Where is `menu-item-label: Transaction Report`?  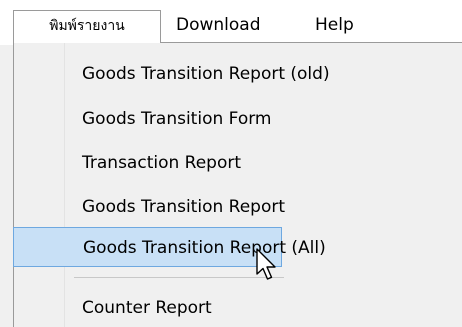 menu-item-label: Transaction Report is located at coordinates (162, 163).